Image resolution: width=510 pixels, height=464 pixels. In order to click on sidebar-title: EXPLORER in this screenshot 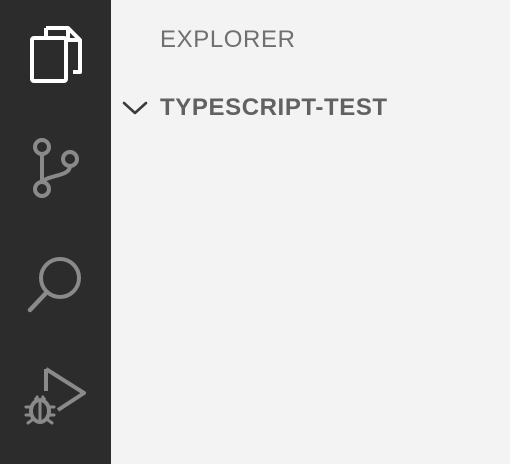, I will do `click(228, 39)`.